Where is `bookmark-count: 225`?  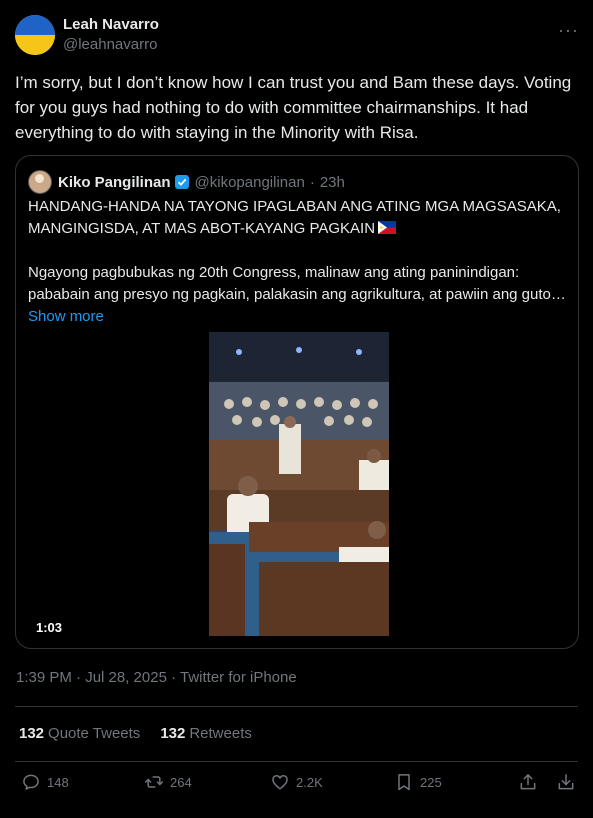
bookmark-count: 225 is located at coordinates (431, 782).